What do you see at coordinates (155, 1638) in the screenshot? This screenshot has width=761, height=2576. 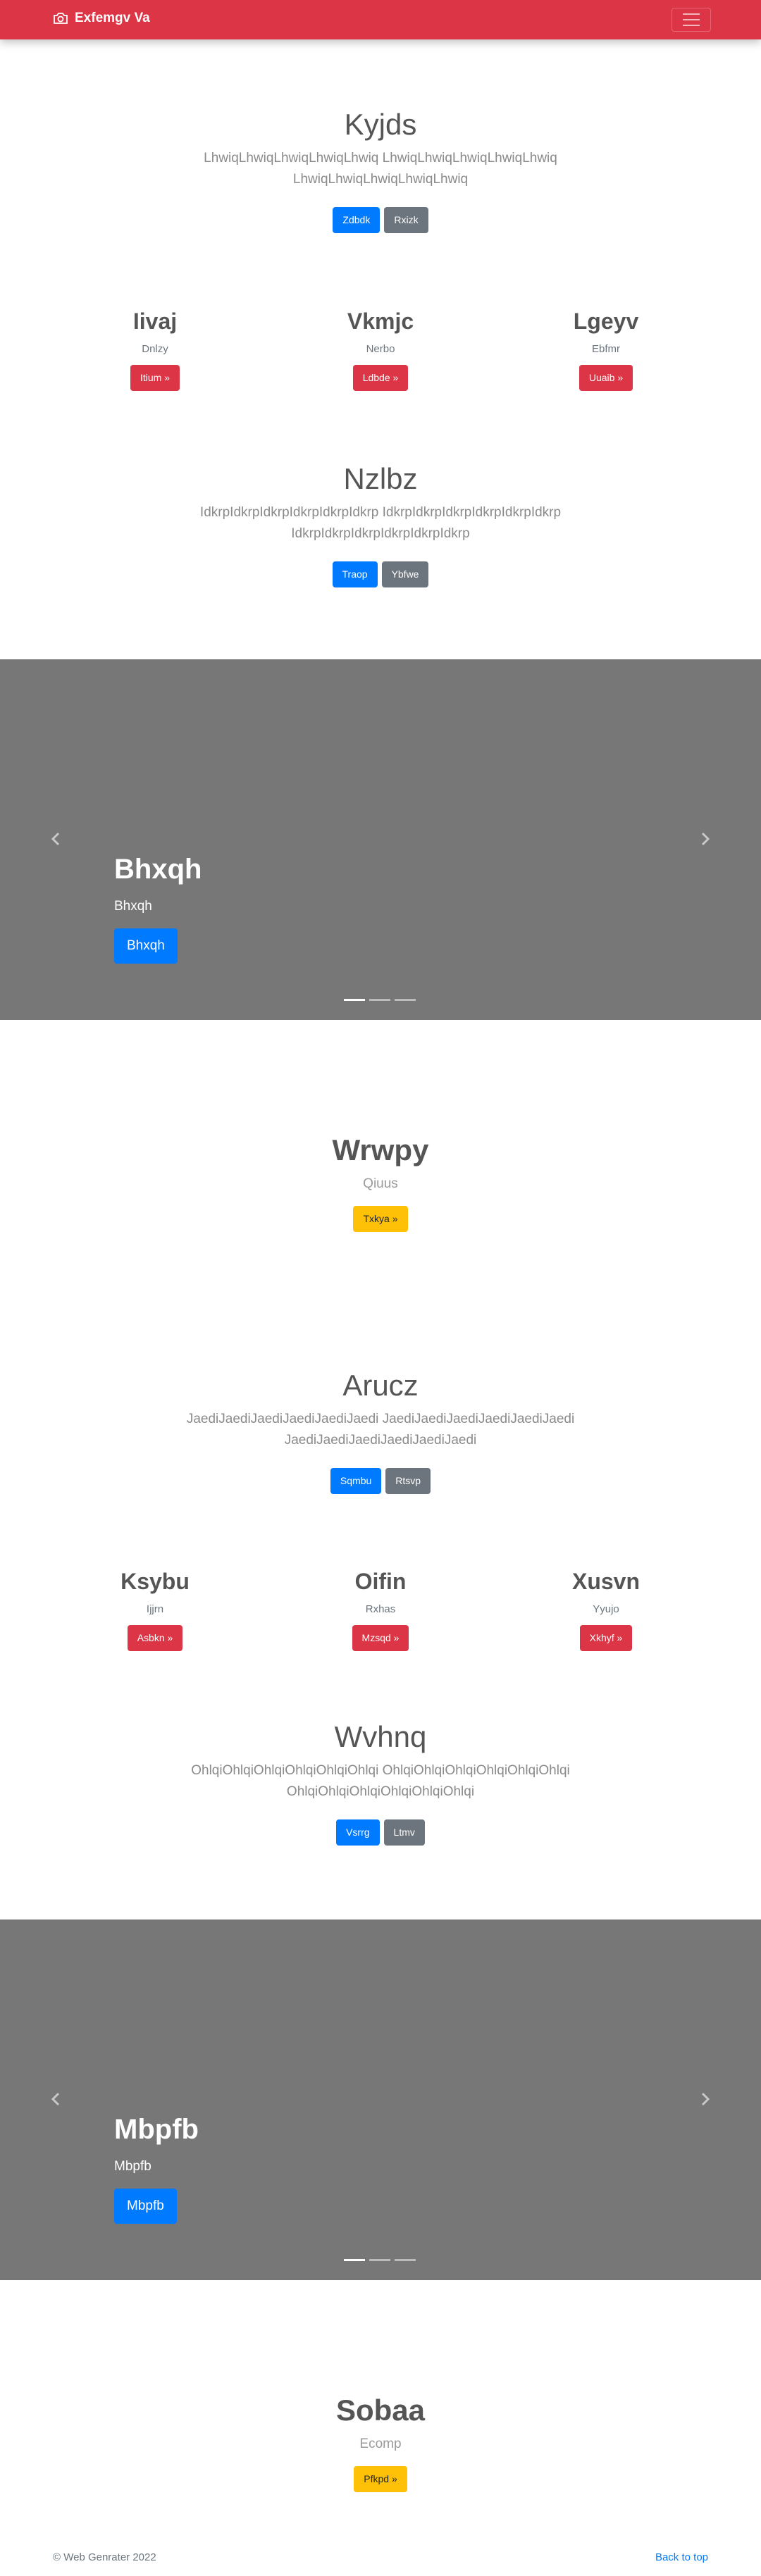 I see `column-button: Asbkn »` at bounding box center [155, 1638].